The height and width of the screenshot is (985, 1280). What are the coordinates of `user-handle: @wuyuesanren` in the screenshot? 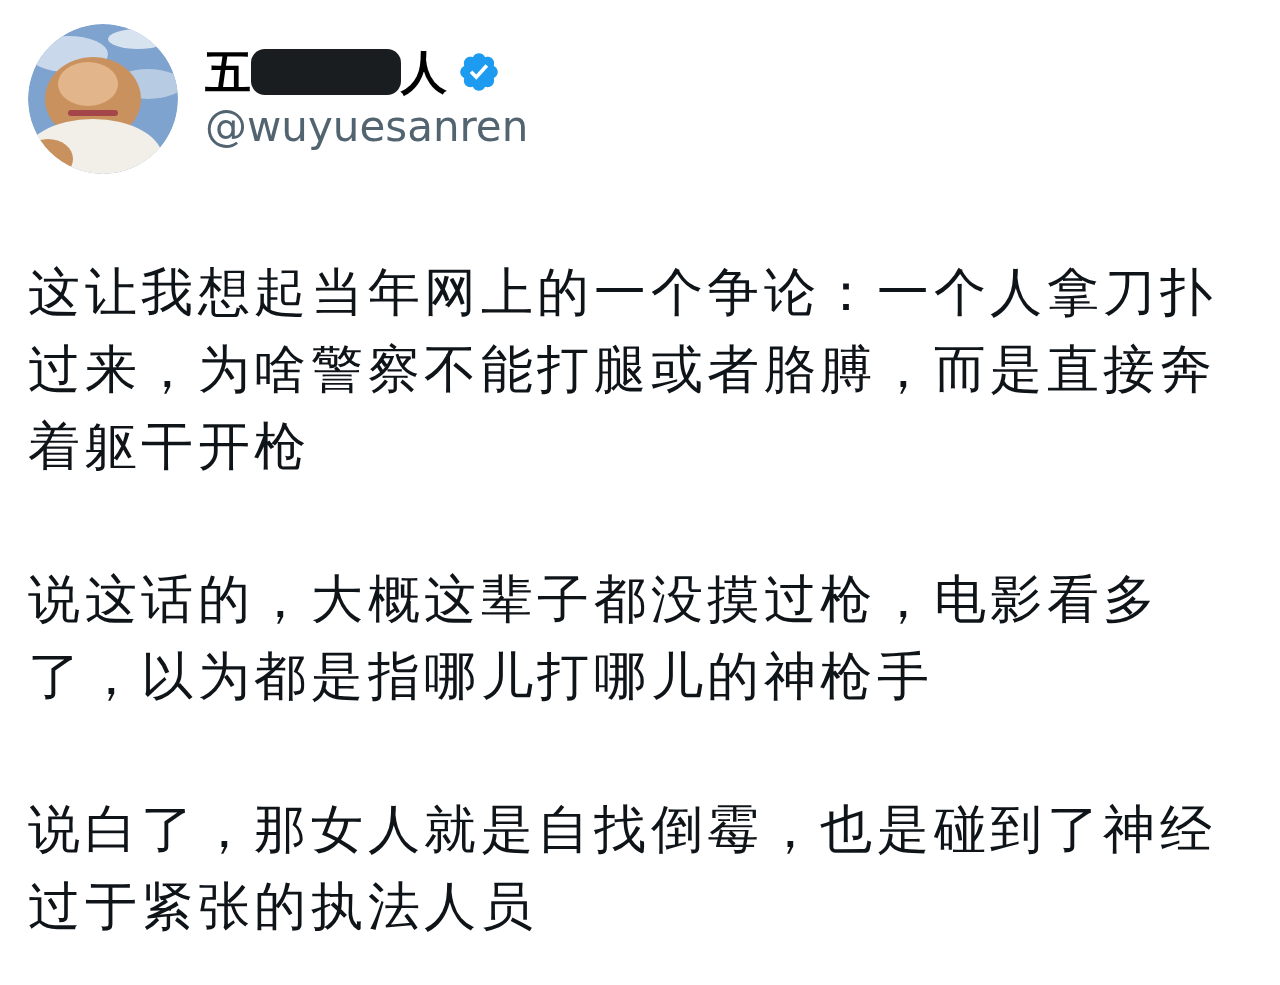 It's located at (367, 126).